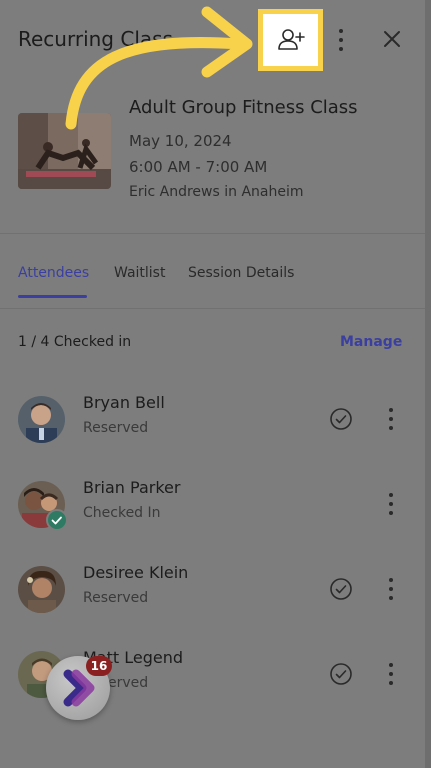 The height and width of the screenshot is (768, 431). What do you see at coordinates (139, 273) in the screenshot?
I see `tab-waitlist: Waitlist` at bounding box center [139, 273].